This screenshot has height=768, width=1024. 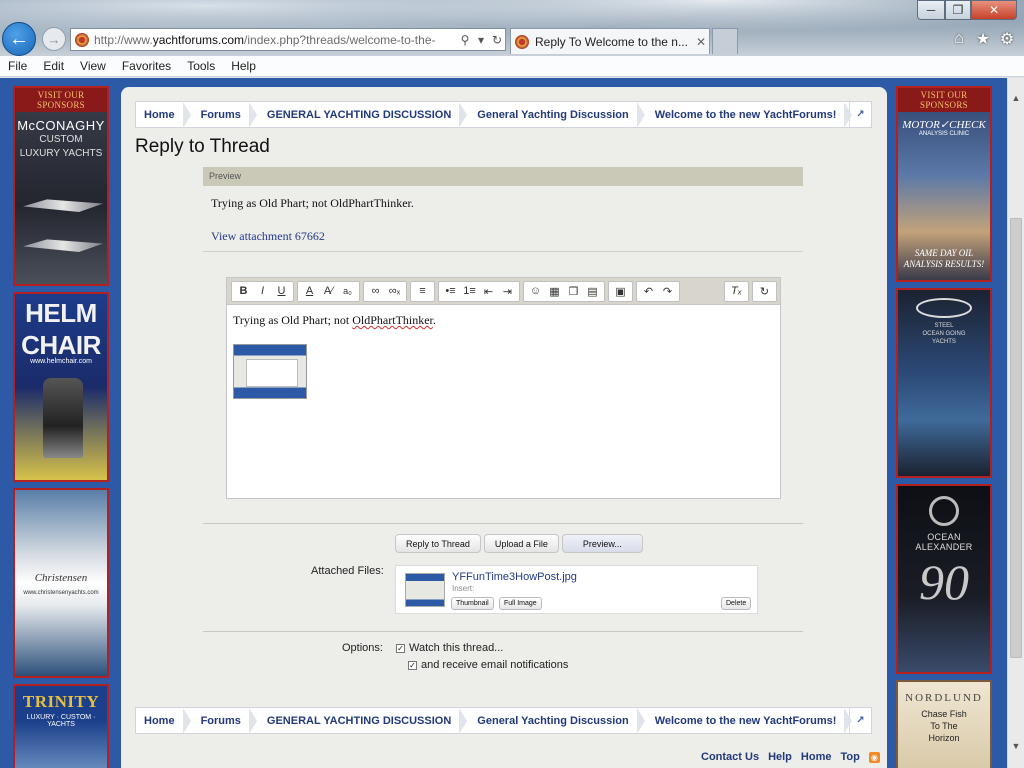 I want to click on attachment-thumbnail, so click(x=425, y=590).